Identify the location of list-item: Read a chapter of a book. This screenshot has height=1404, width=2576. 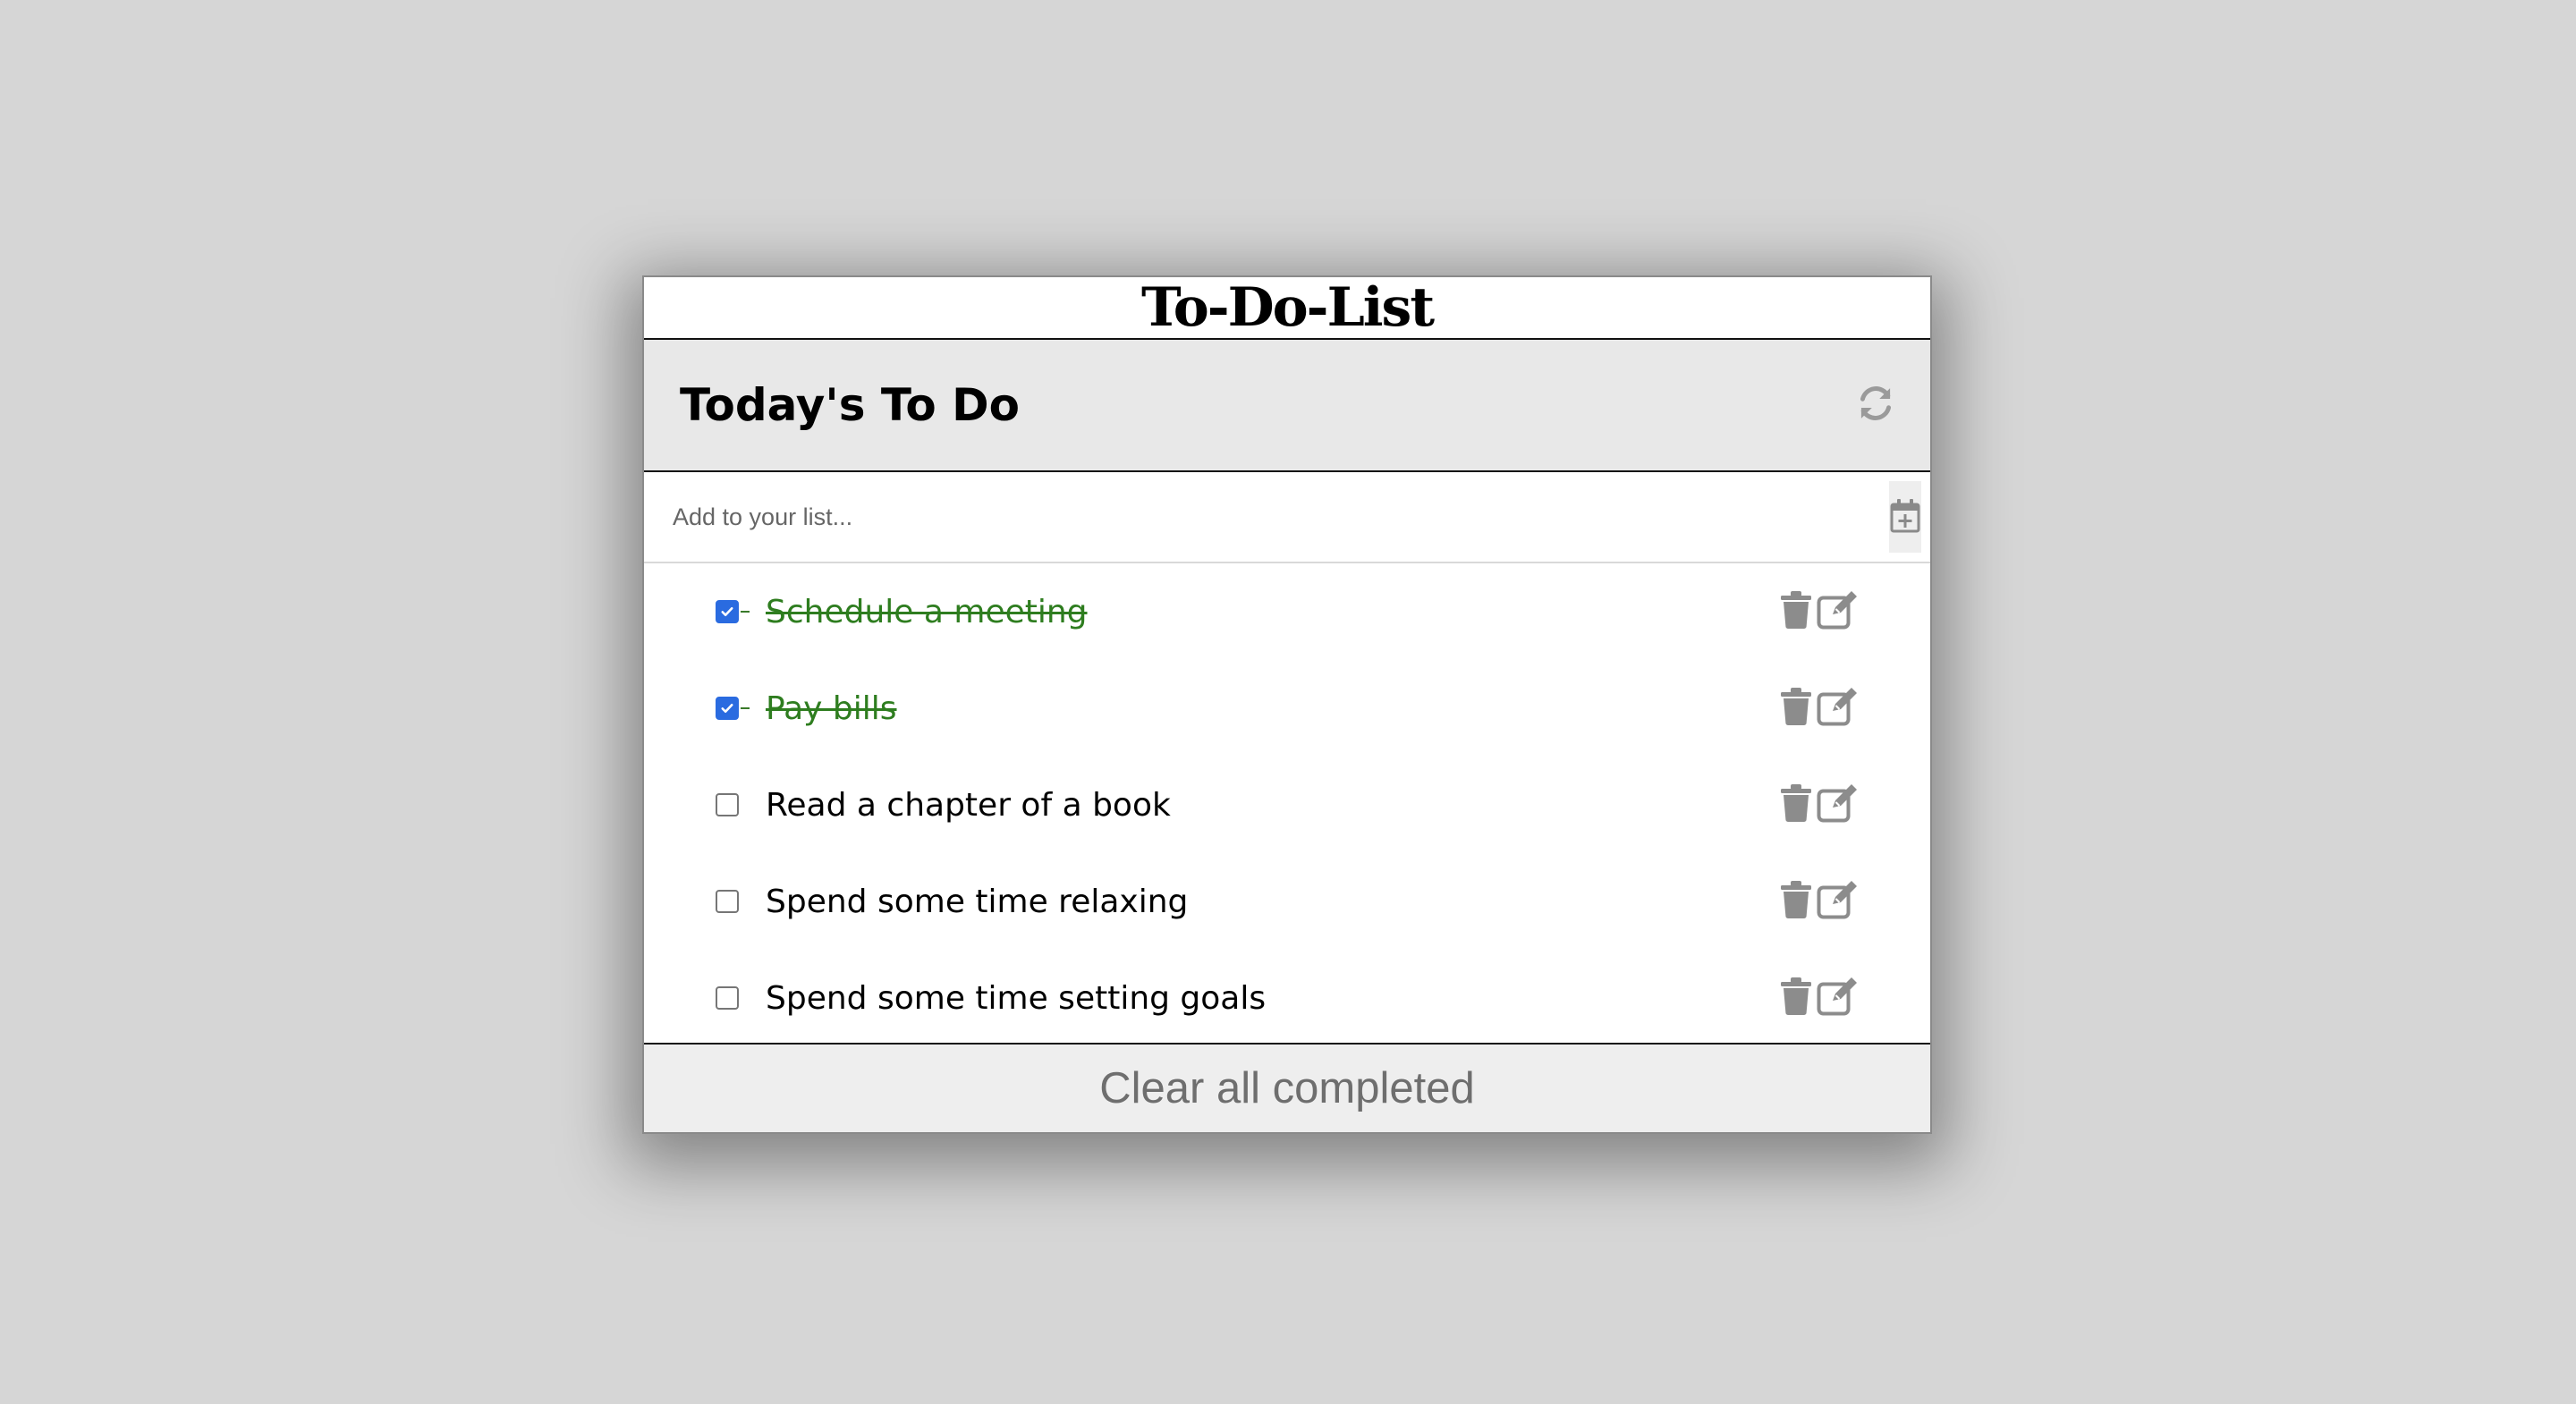
(1287, 805).